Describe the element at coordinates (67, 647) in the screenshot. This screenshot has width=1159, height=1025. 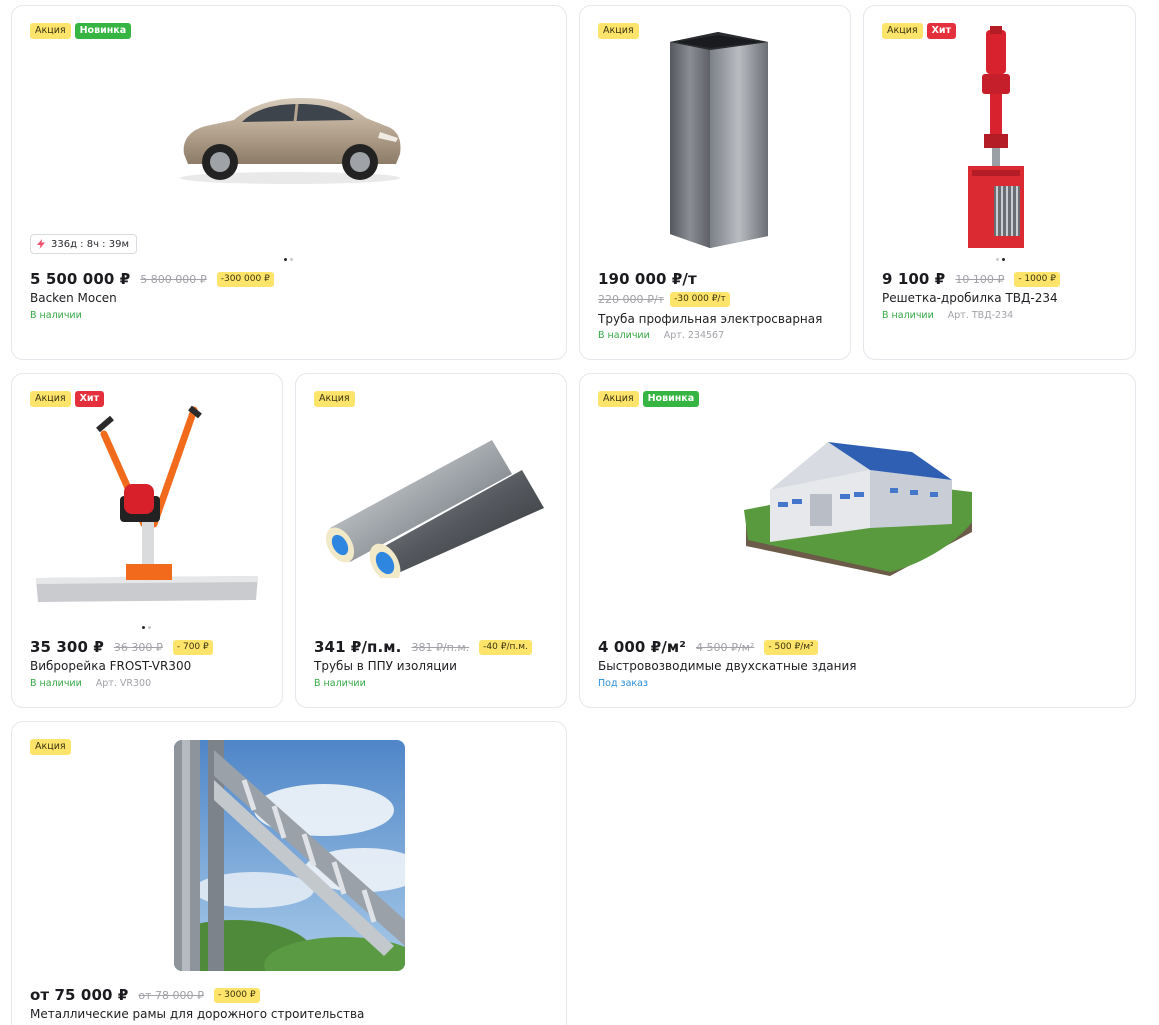
I see `price: 35 300 ₽` at that location.